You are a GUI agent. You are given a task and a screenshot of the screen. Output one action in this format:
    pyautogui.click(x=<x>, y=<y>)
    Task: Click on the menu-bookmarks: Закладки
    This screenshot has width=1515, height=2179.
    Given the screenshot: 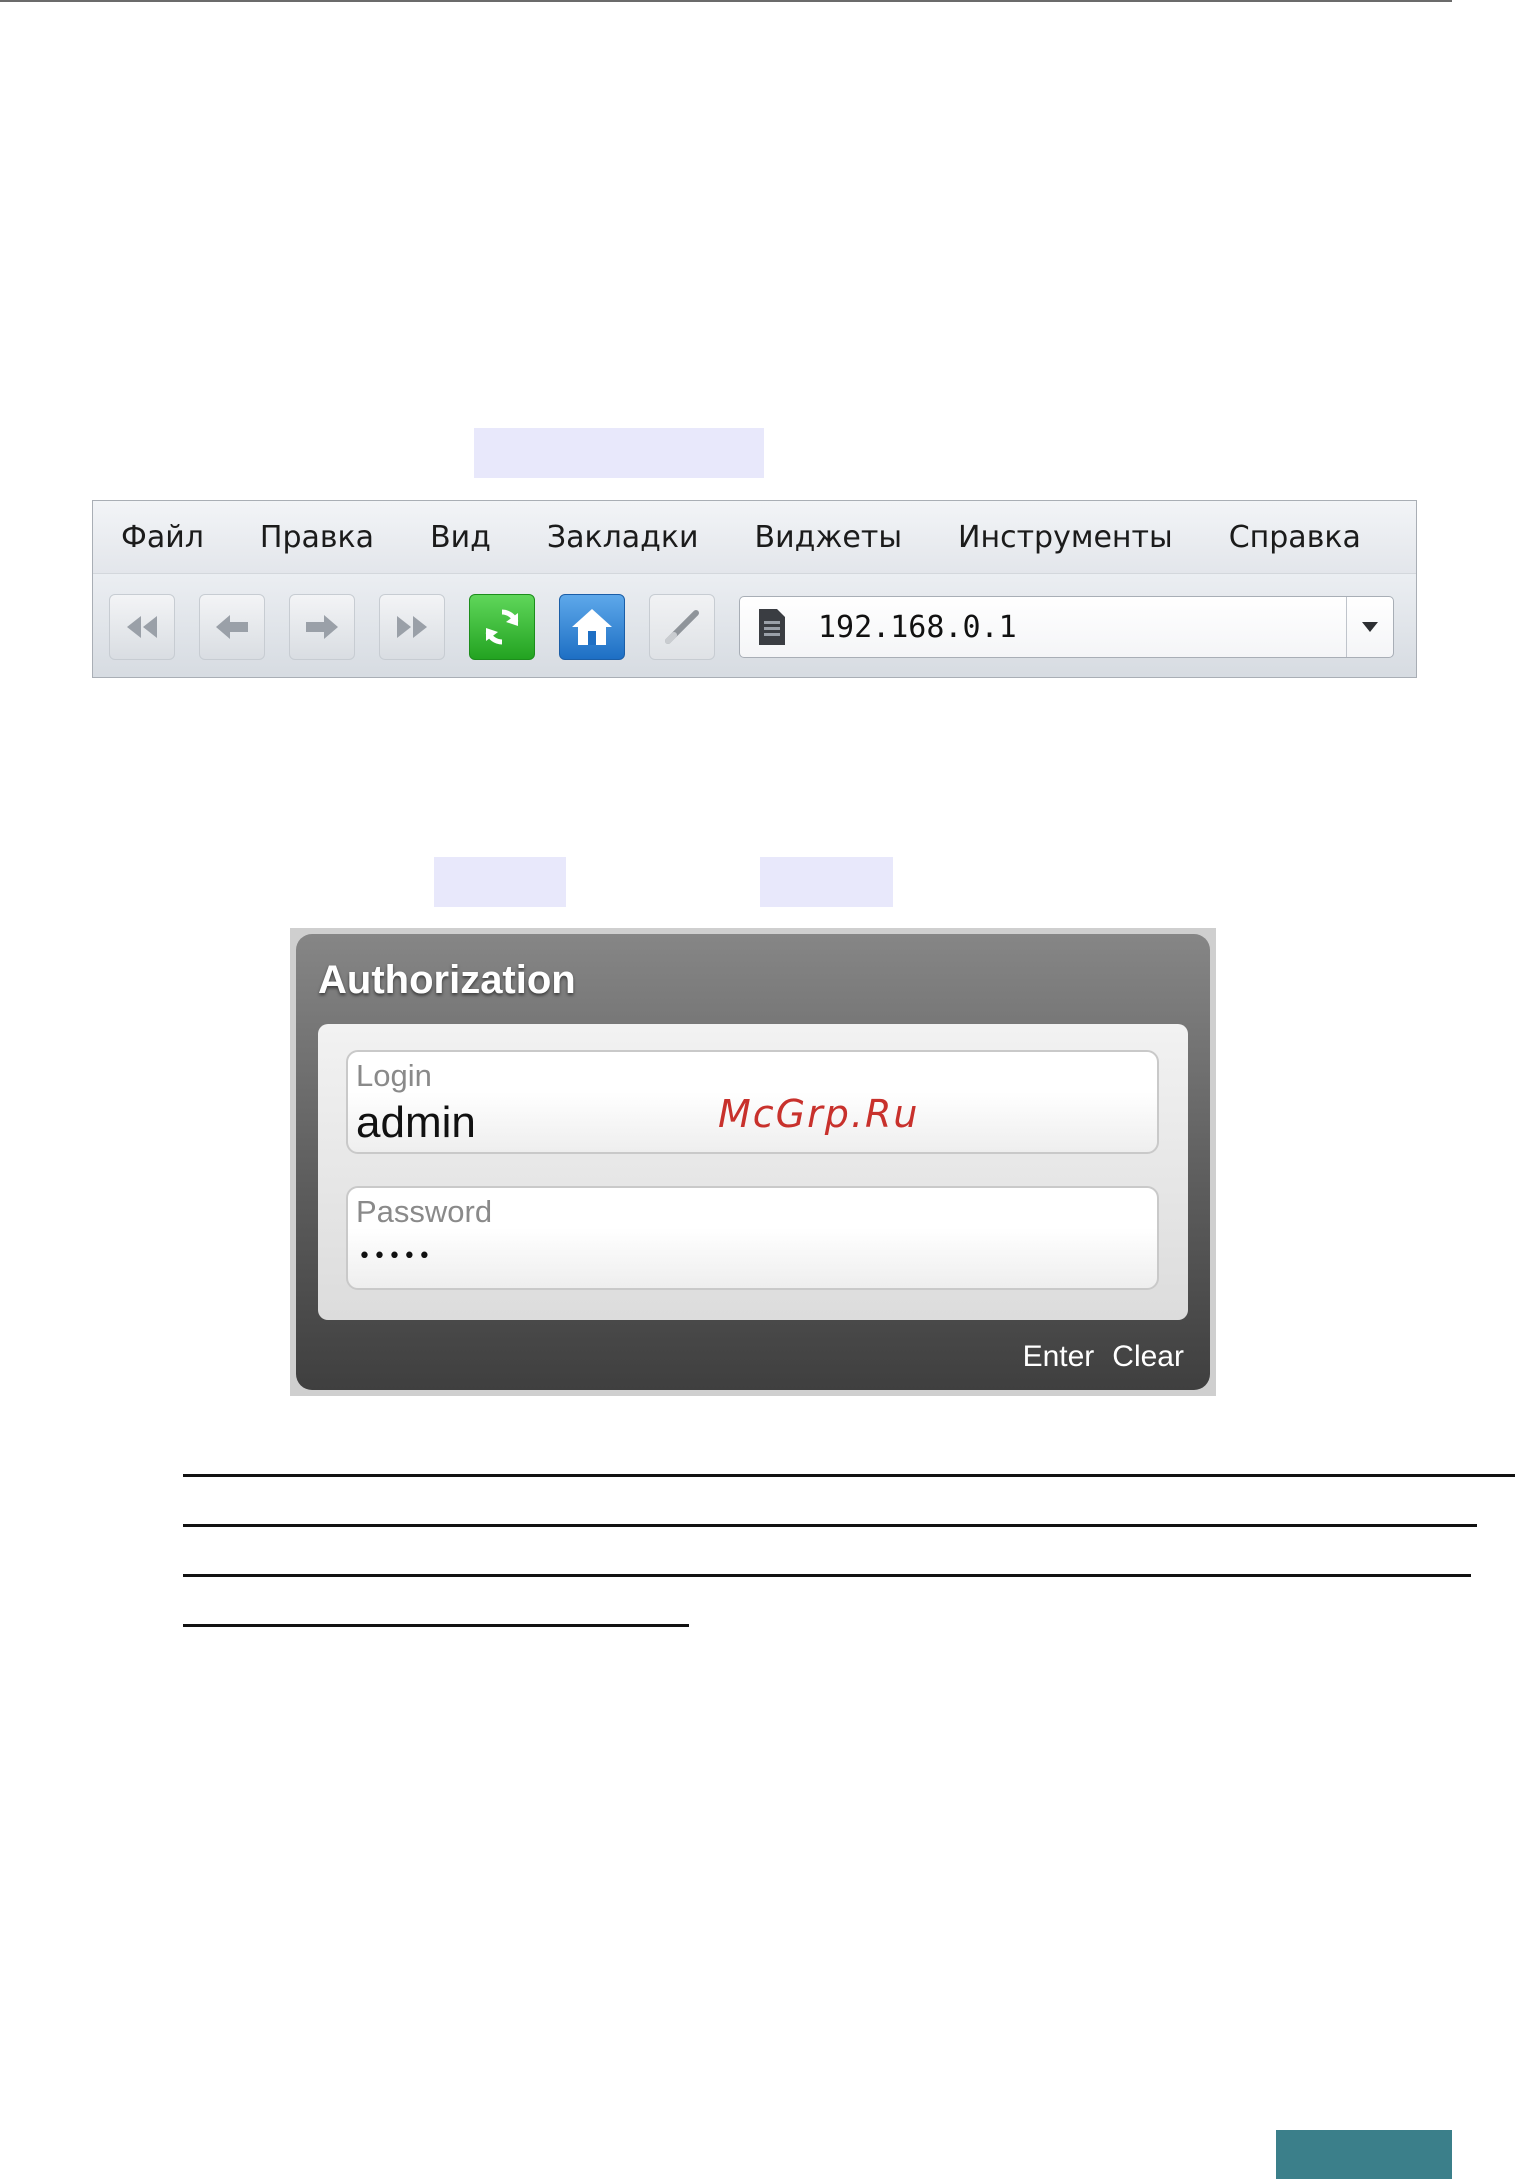 What is the action you would take?
    pyautogui.click(x=623, y=537)
    